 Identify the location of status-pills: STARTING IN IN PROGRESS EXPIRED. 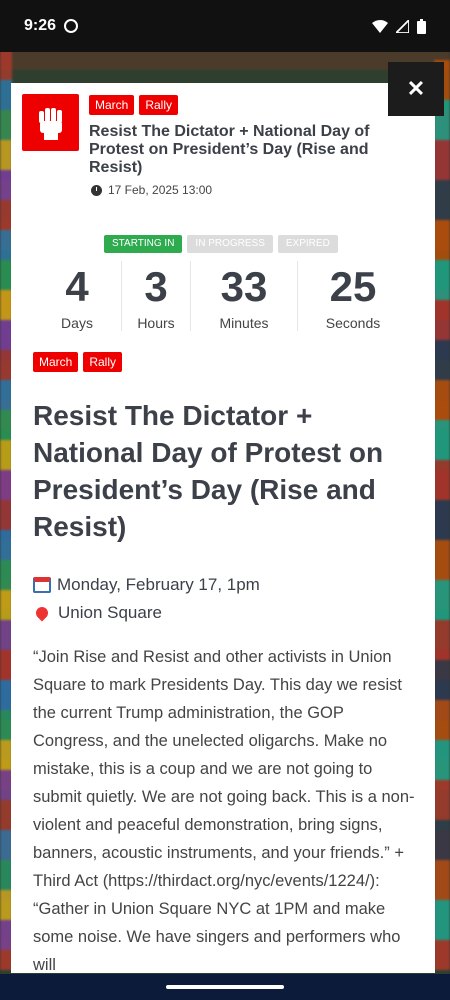
(221, 244).